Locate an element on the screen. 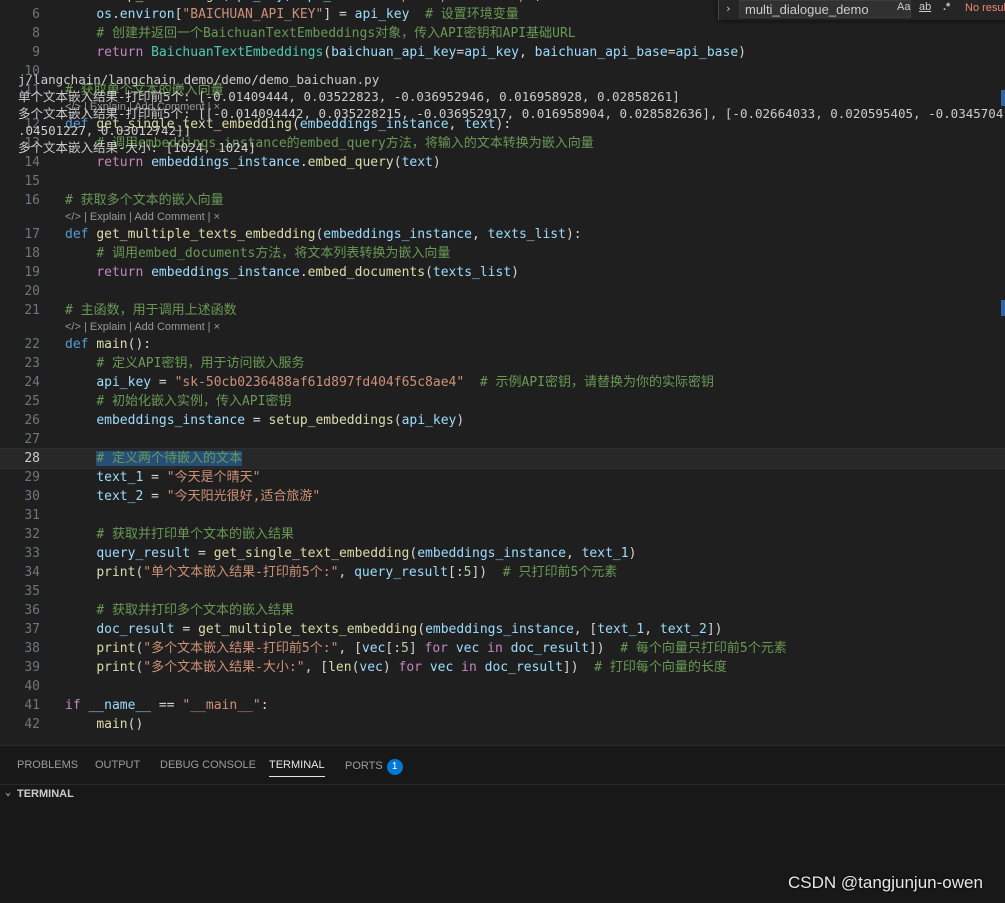  line-number: 30 is located at coordinates (32, 496).